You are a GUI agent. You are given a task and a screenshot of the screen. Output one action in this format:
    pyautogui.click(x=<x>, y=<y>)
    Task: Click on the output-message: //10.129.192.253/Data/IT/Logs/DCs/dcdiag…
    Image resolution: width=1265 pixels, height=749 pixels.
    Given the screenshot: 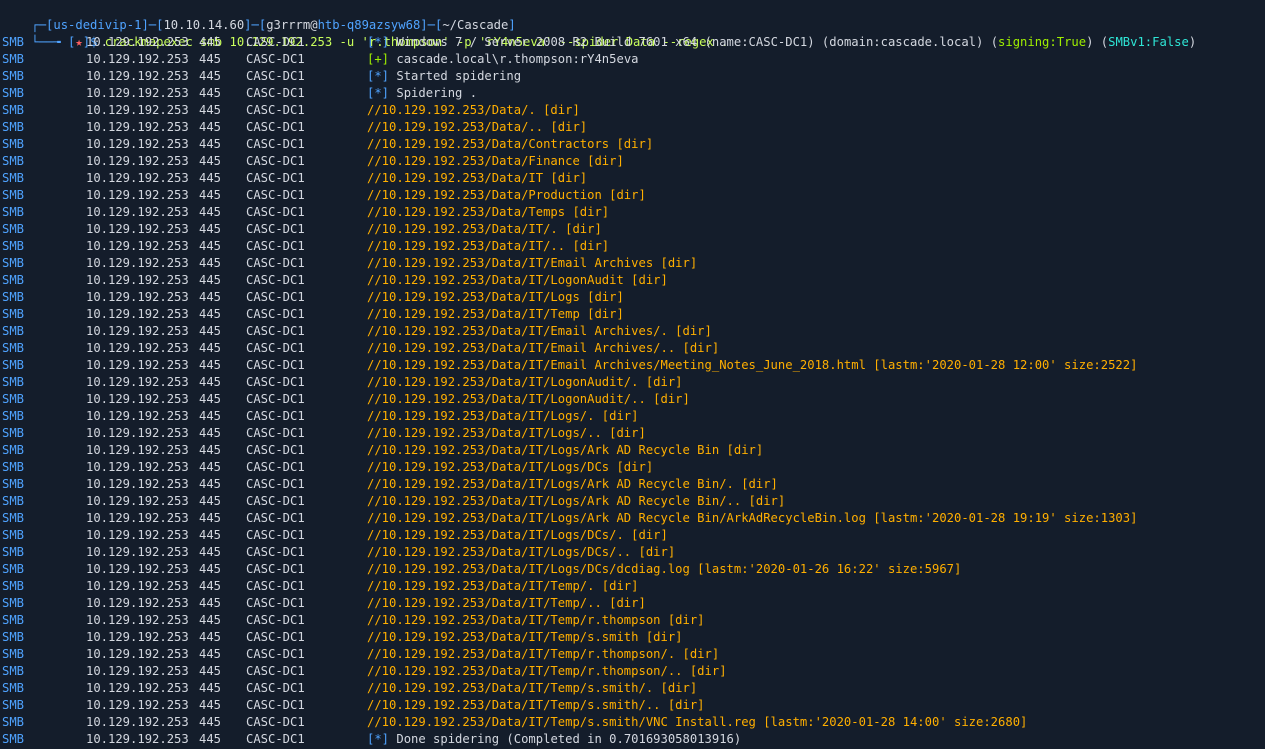 What is the action you would take?
    pyautogui.click(x=664, y=569)
    